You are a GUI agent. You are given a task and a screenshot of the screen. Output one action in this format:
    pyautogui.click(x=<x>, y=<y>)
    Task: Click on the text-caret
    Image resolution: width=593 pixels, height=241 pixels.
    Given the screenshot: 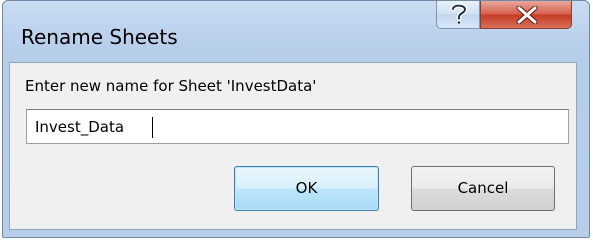 What is the action you would take?
    pyautogui.click(x=152, y=127)
    